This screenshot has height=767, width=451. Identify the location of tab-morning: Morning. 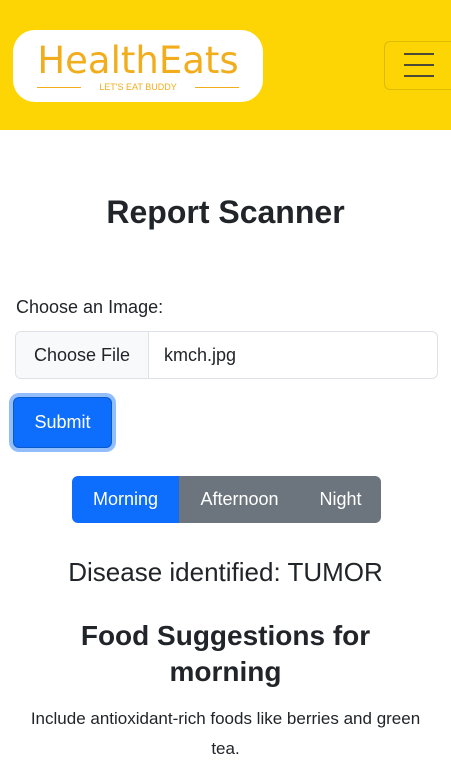
(125, 499).